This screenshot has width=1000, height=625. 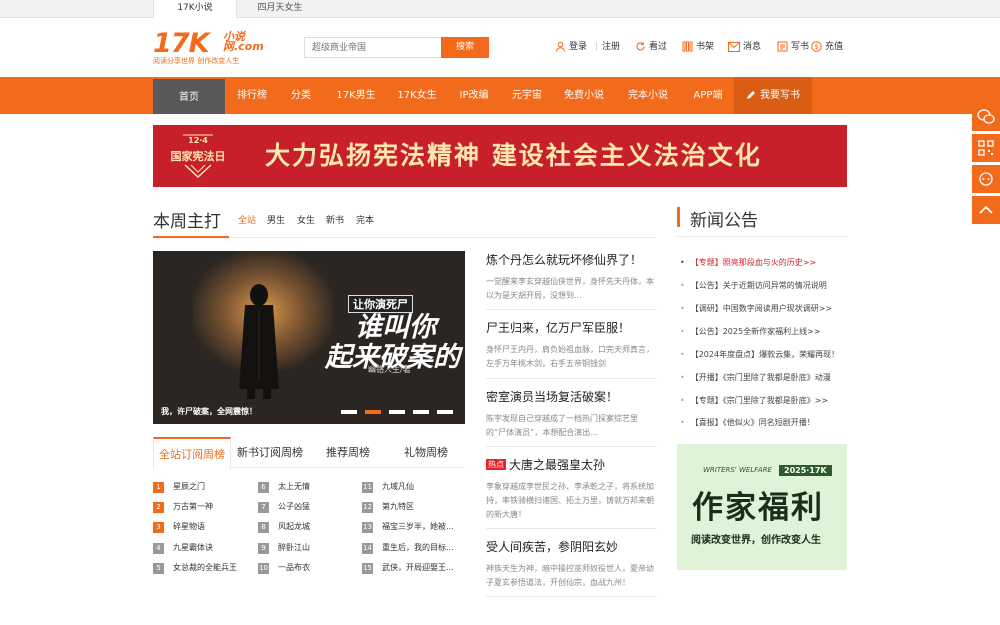 What do you see at coordinates (571, 259) in the screenshot?
I see `story-title: 炼个丹怎么就玩坏修仙界了！` at bounding box center [571, 259].